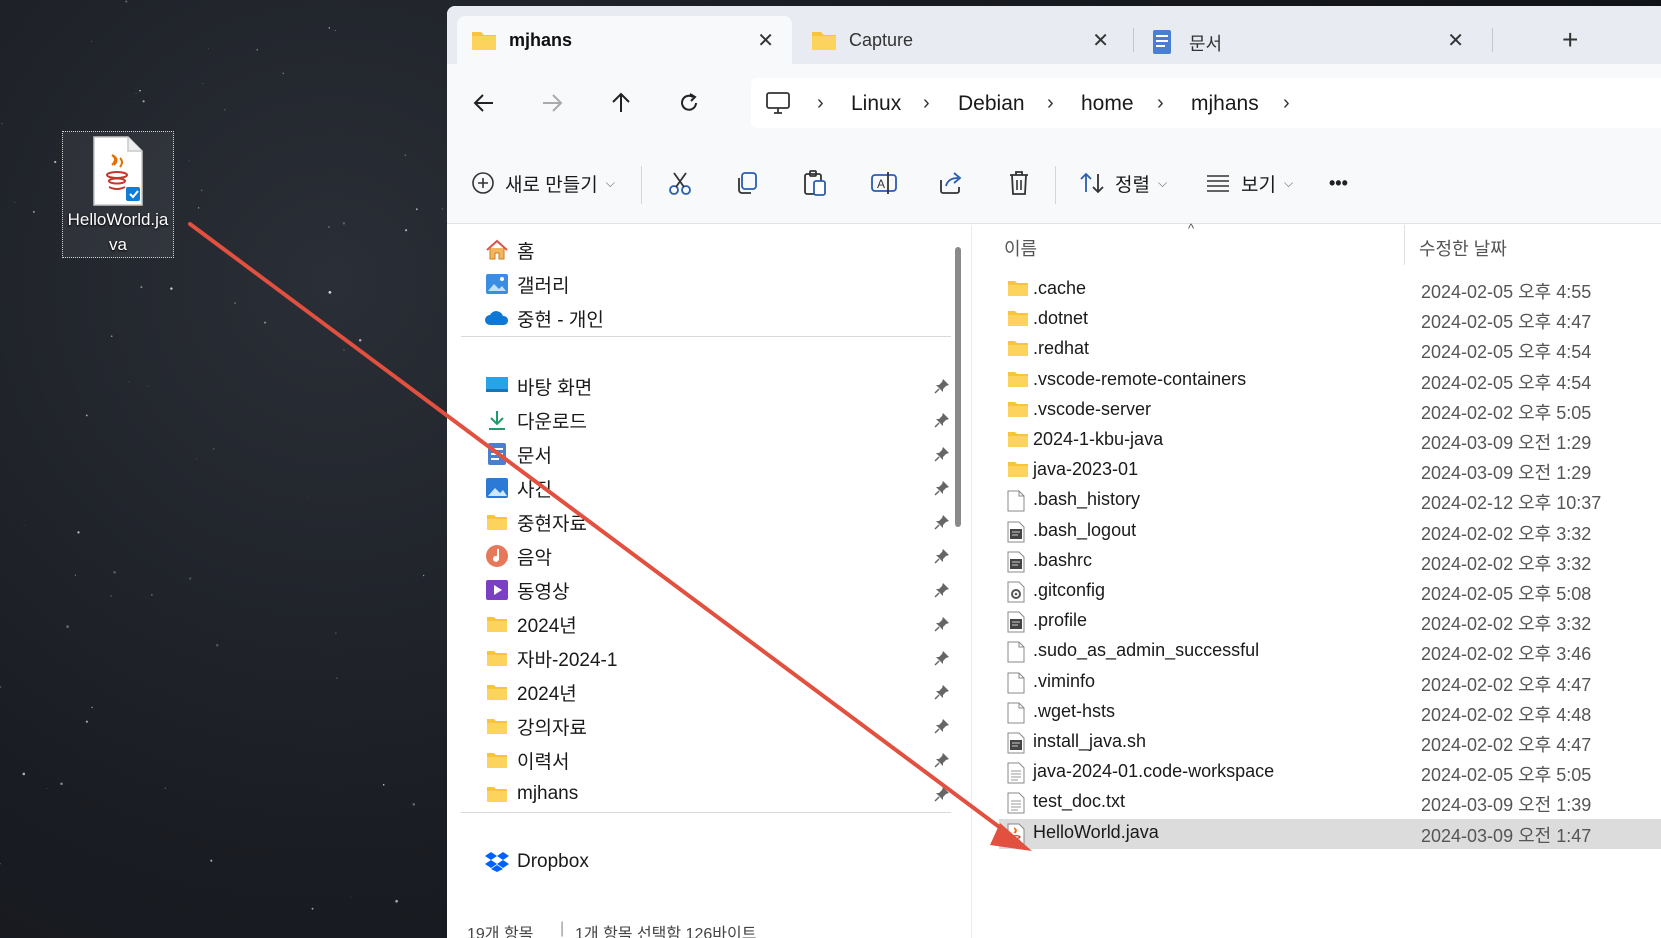 The image size is (1661, 938). Describe the element at coordinates (815, 183) in the screenshot. I see `paste-button` at that location.